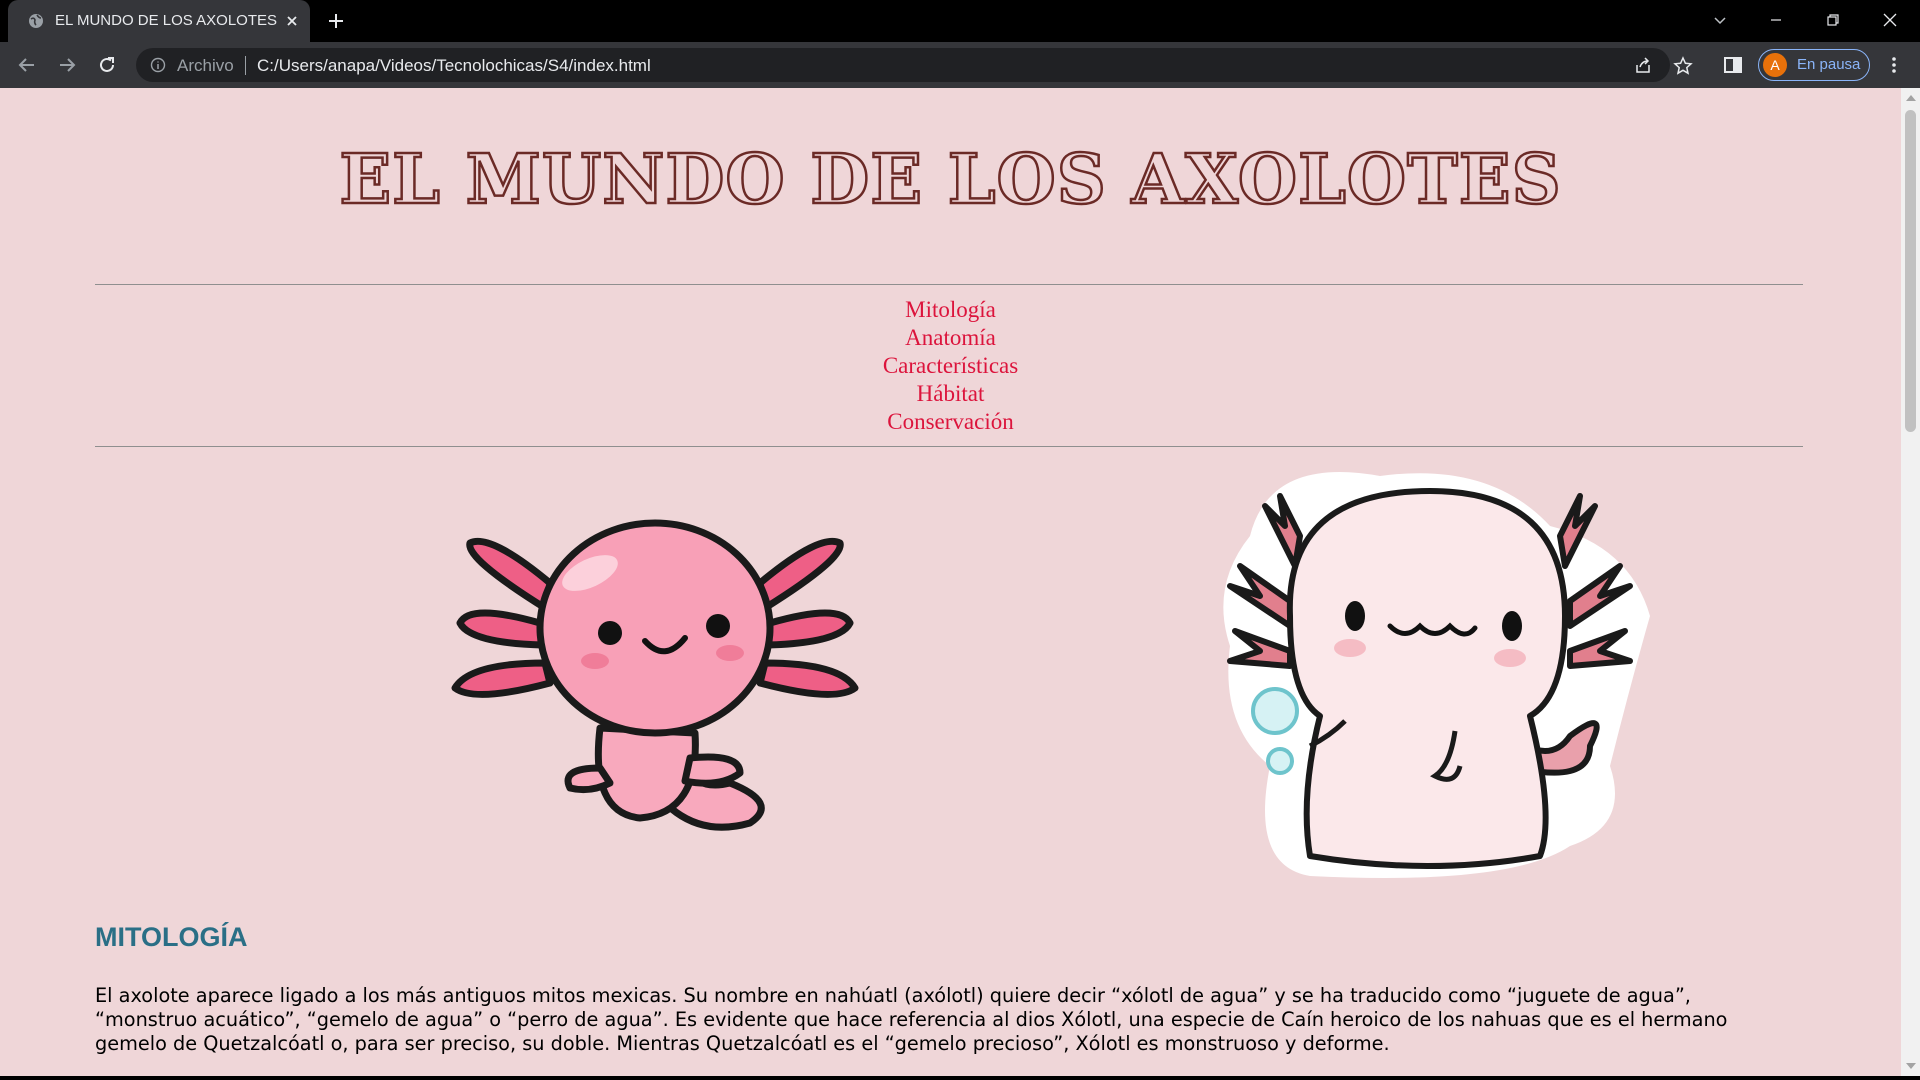 Image resolution: width=1920 pixels, height=1080 pixels. Describe the element at coordinates (1890, 20) in the screenshot. I see `close-window-icon` at that location.